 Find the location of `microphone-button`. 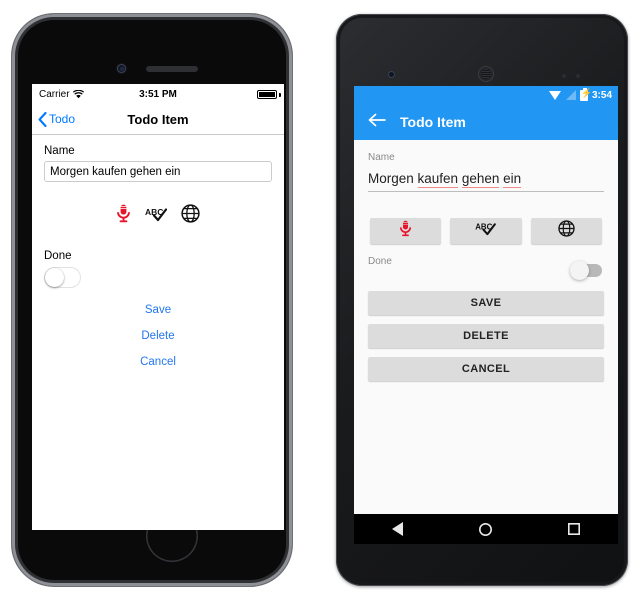

microphone-button is located at coordinates (406, 231).